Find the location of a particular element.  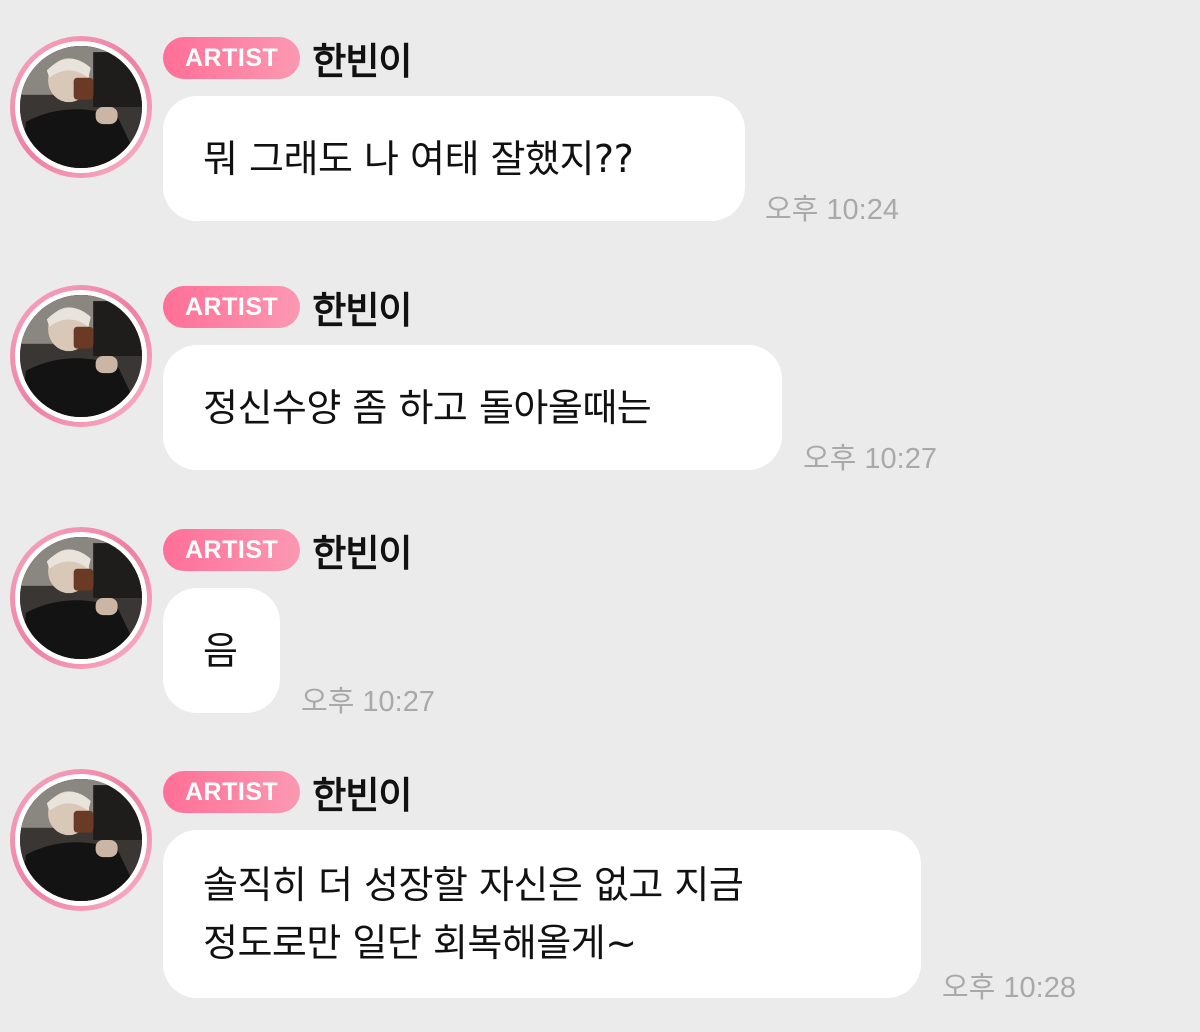

message-timestamp: 오후 10:24 is located at coordinates (832, 210).